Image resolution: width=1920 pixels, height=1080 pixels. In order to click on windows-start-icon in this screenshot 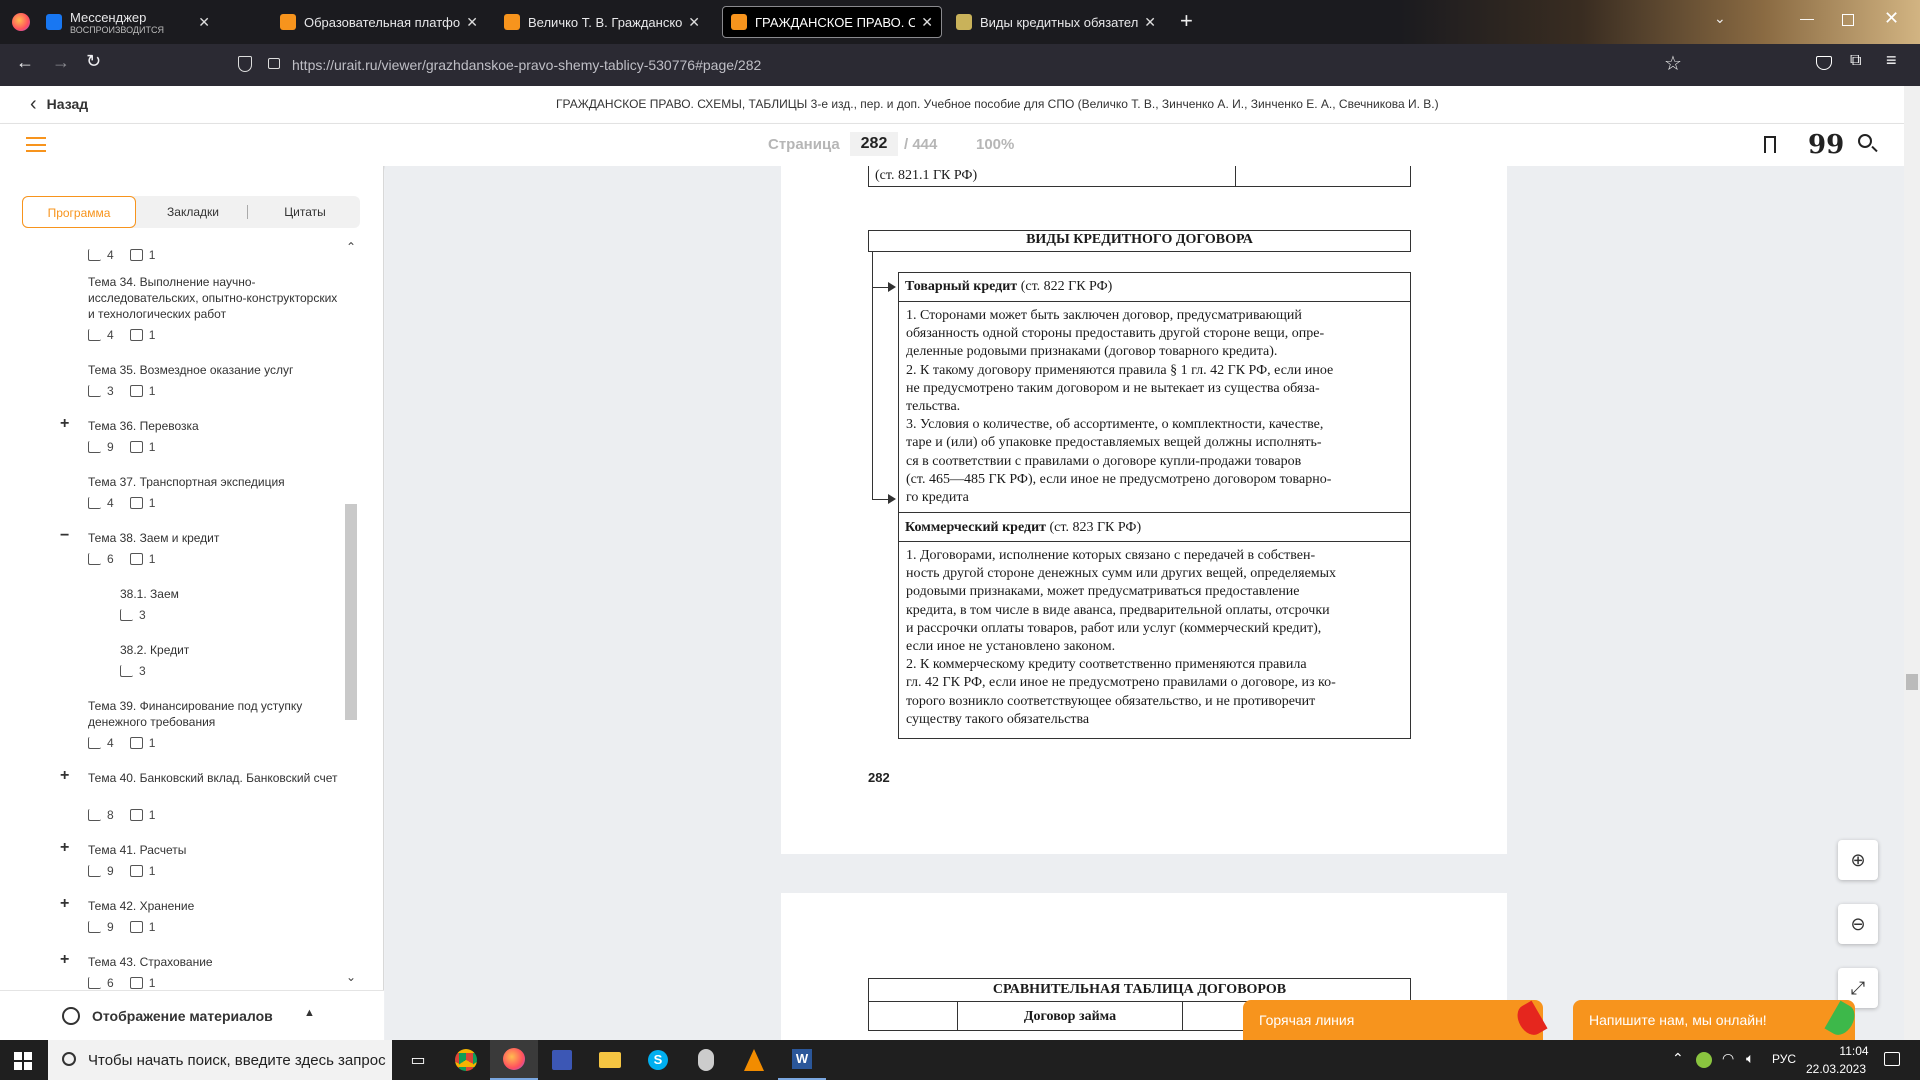, I will do `click(23, 1061)`.